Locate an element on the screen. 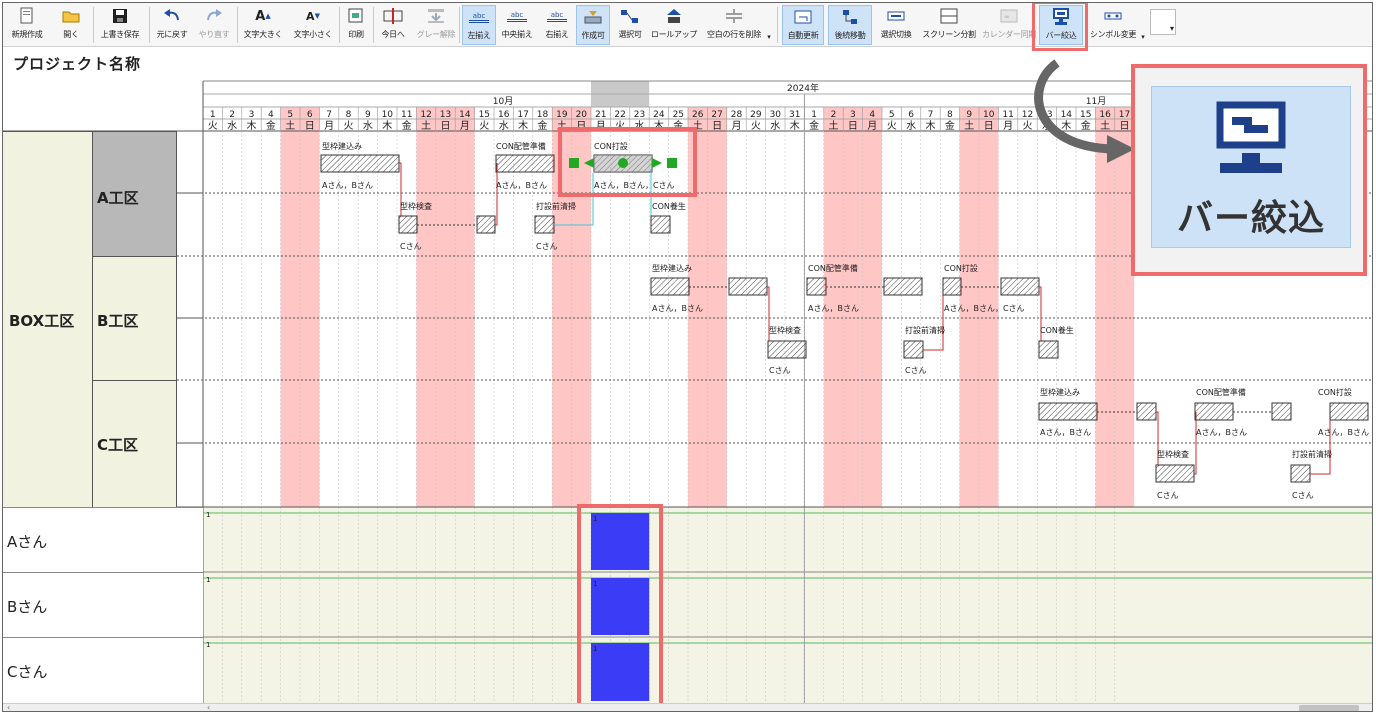 The image size is (1376, 715). drag-handle-right is located at coordinates (672, 163).